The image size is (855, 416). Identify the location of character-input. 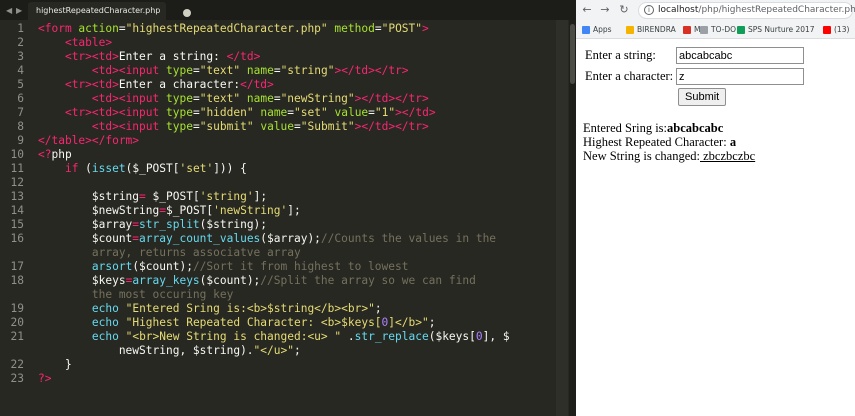
(740, 76).